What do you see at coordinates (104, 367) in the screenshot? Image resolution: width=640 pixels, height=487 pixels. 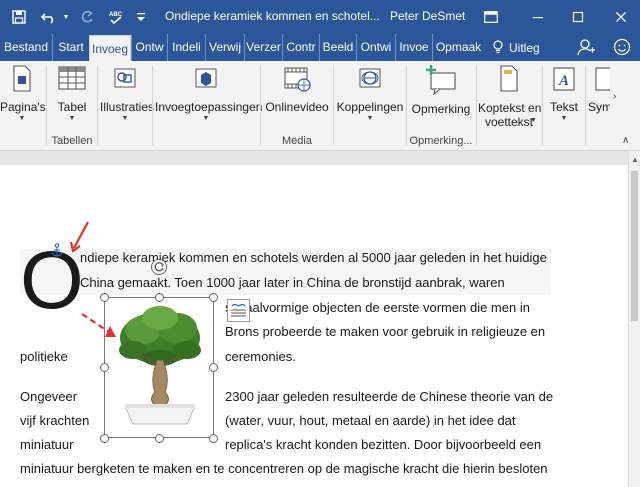 I see `resize-handle-left` at bounding box center [104, 367].